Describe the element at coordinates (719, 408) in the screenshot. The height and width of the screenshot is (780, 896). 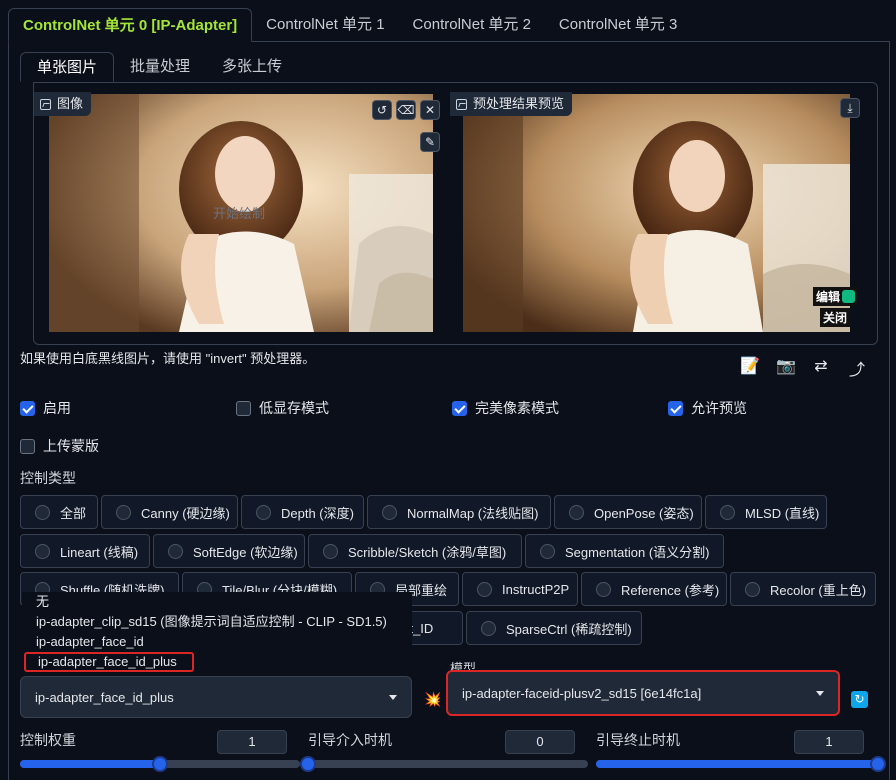
I see `allow-preview-label: 允许预览` at that location.